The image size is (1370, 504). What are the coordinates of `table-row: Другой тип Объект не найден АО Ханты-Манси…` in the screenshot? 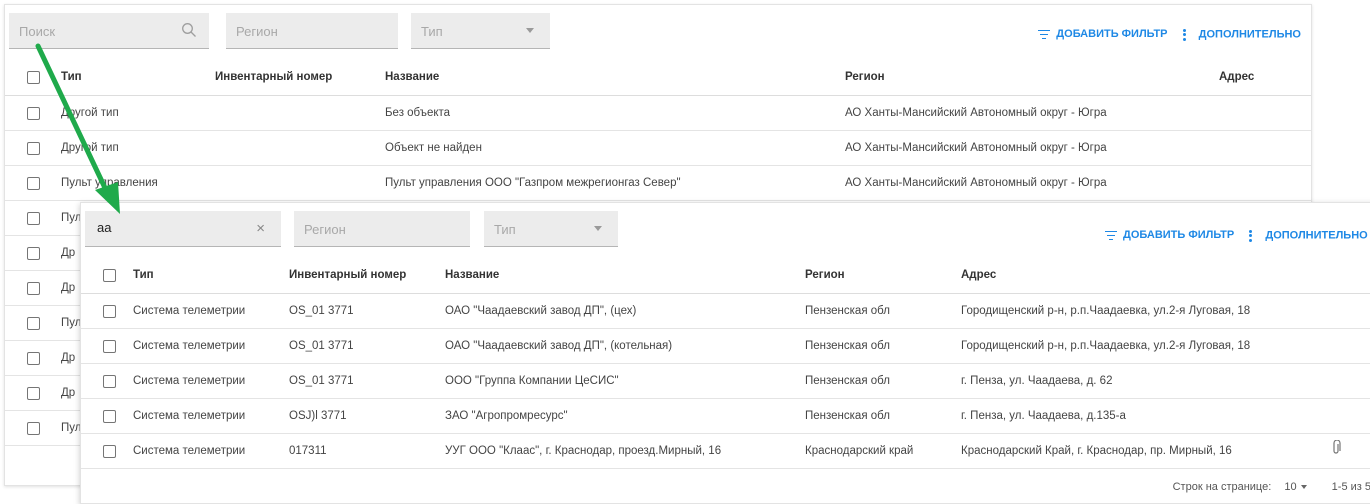 It's located at (658, 148).